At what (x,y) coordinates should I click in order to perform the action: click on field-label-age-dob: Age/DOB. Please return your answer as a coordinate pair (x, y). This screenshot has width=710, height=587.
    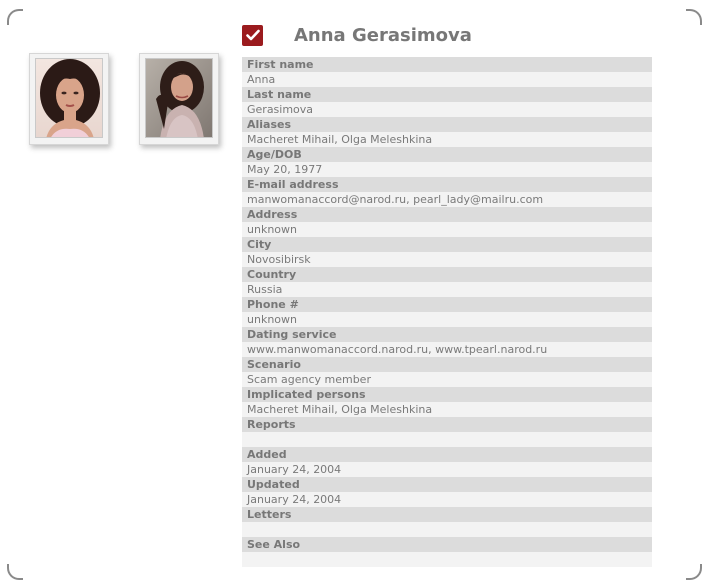
    Looking at the image, I should click on (447, 154).